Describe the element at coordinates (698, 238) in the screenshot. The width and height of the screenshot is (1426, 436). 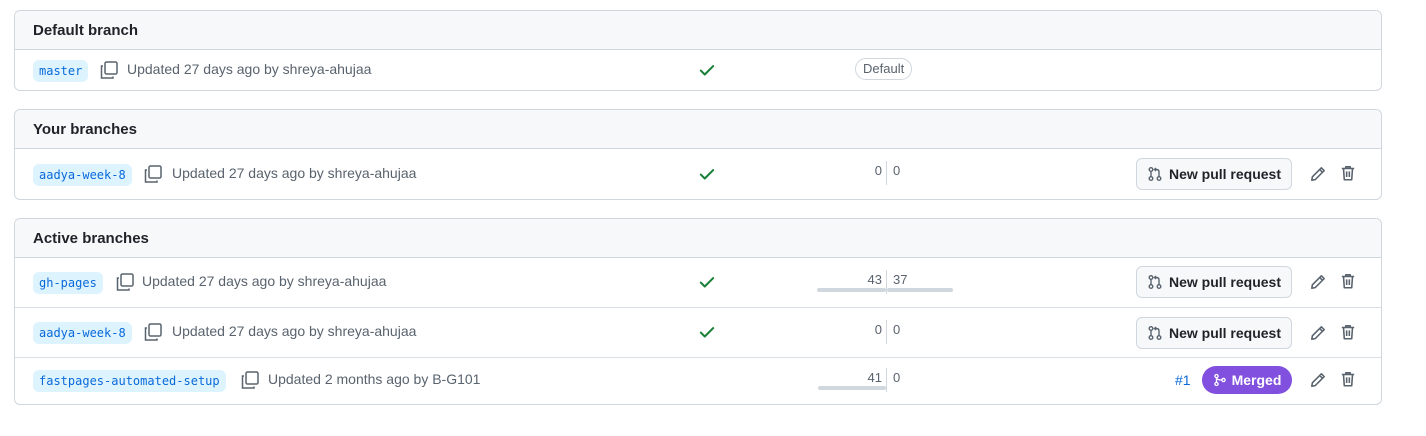
I see `active-branches-header: Active branches` at that location.